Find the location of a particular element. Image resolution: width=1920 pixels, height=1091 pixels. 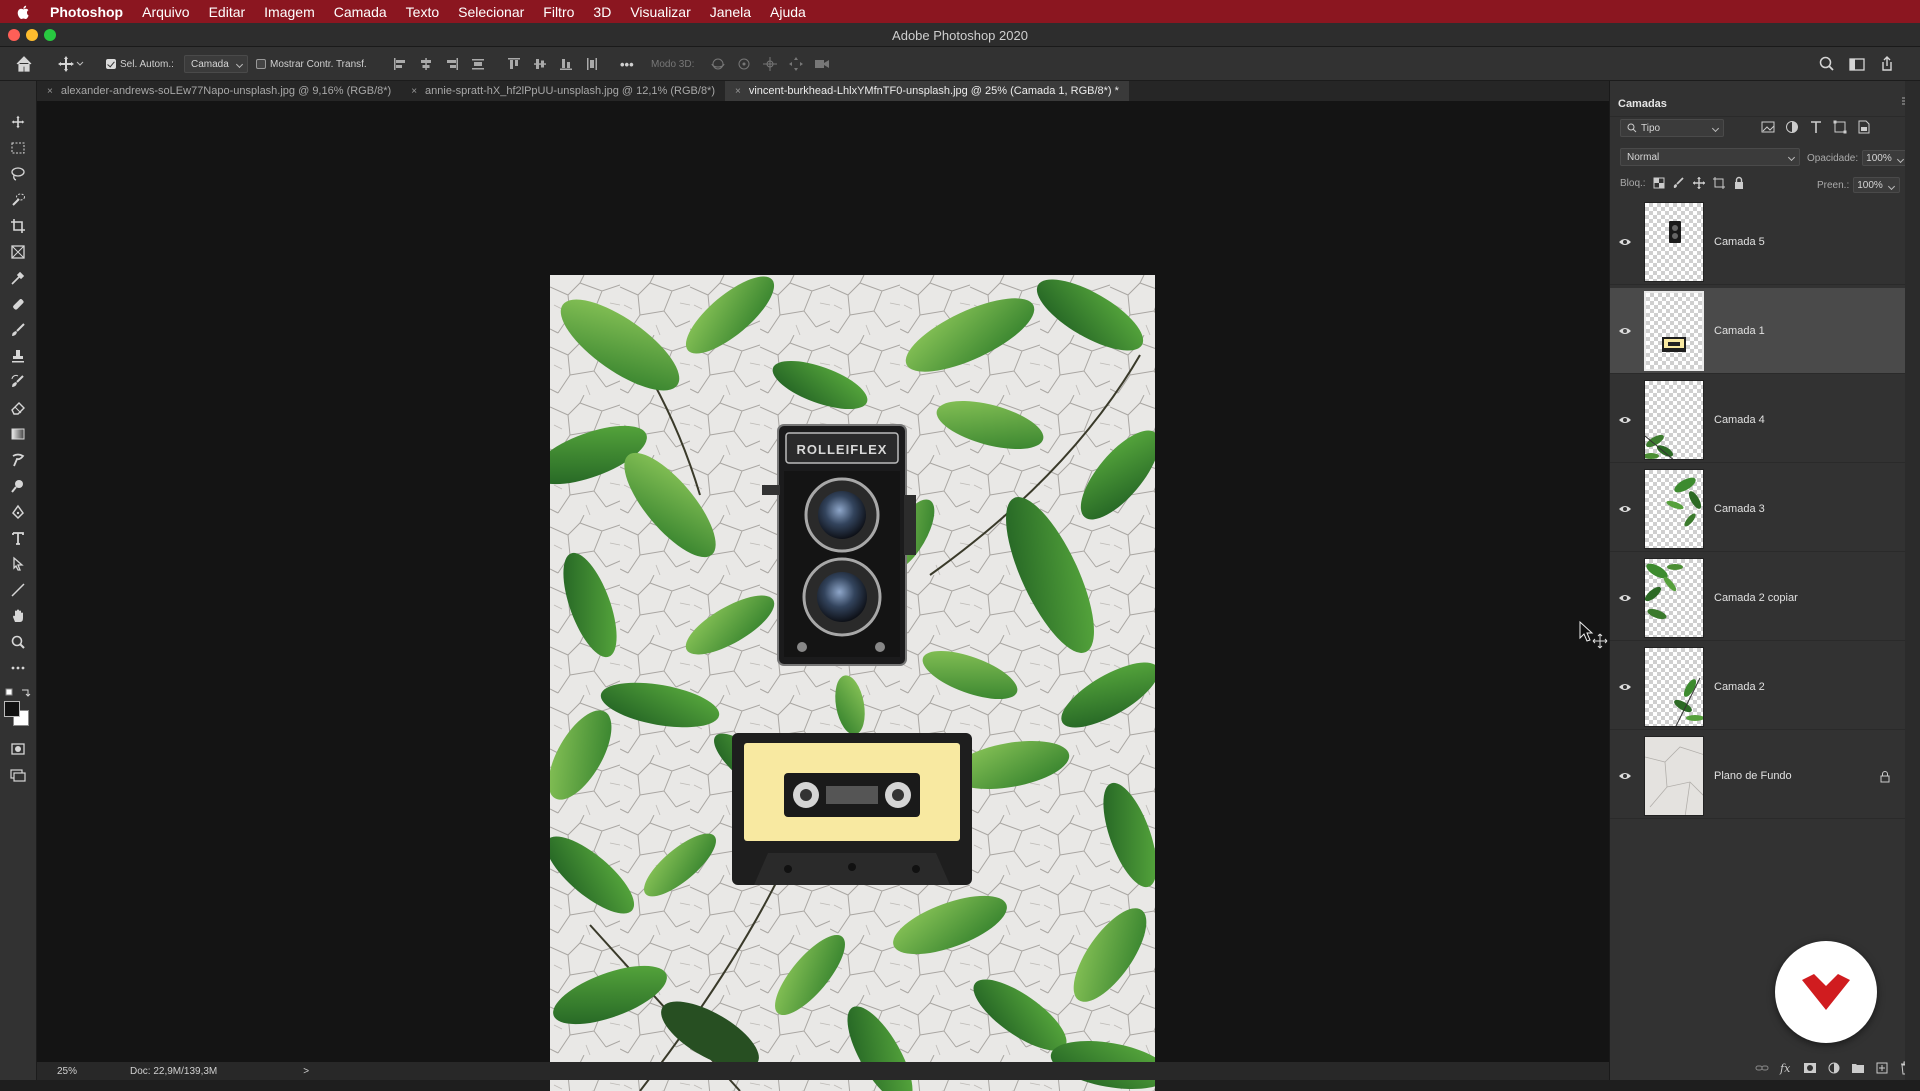

layer-name: Camada 5 is located at coordinates (1739, 242).